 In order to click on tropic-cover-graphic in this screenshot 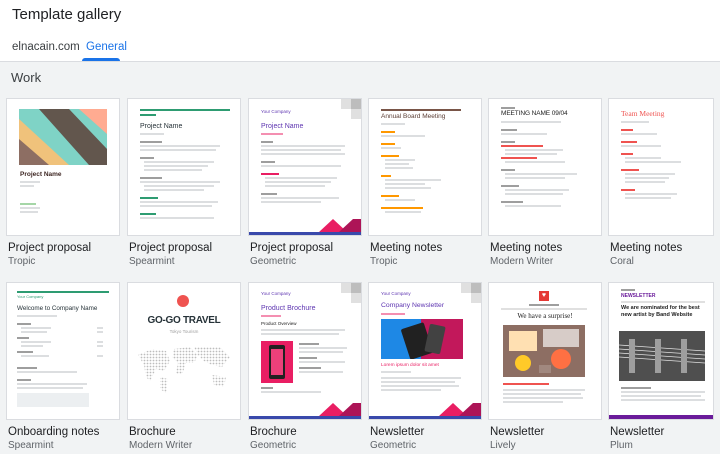, I will do `click(63, 137)`.